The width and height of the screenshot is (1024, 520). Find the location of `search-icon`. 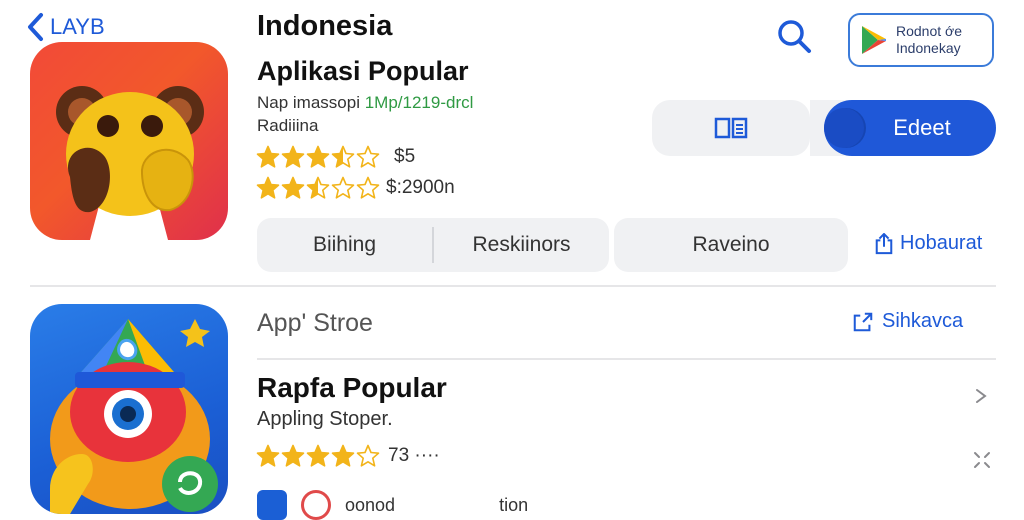

search-icon is located at coordinates (794, 36).